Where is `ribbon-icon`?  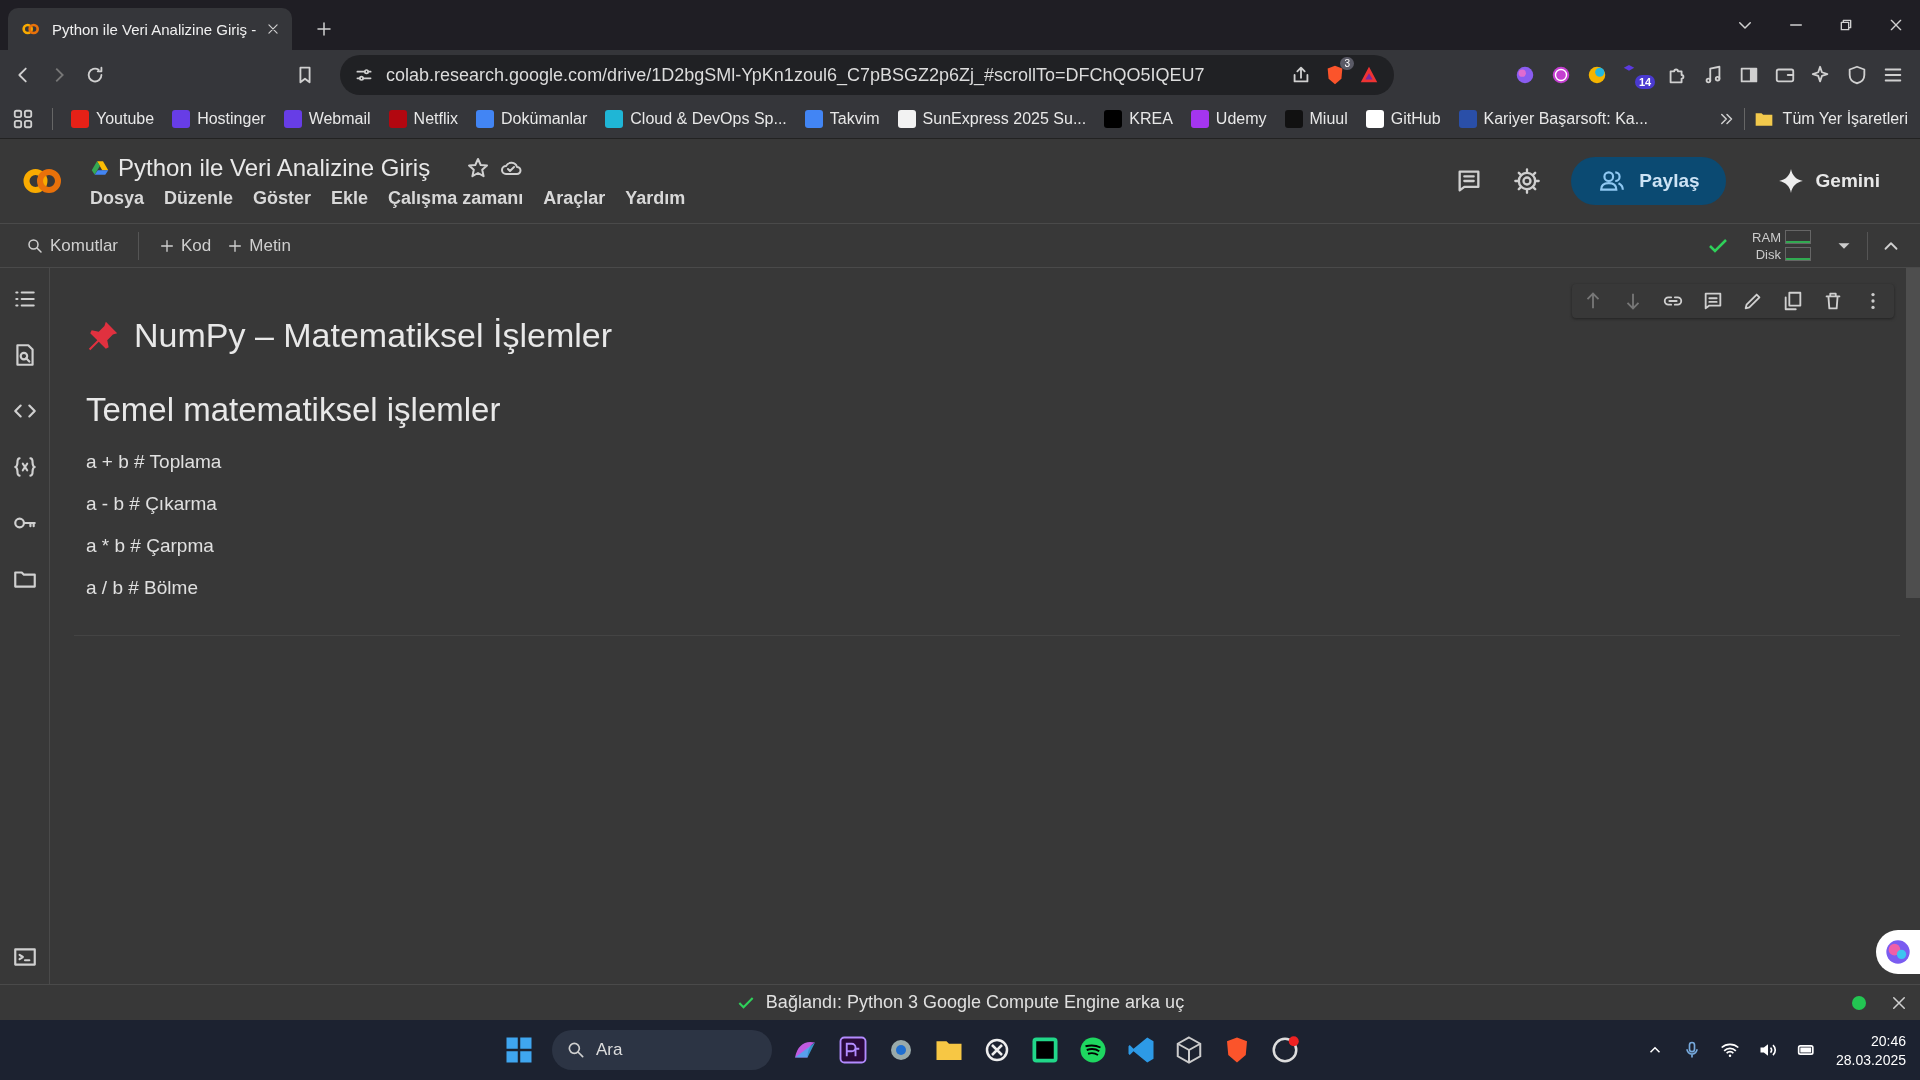 ribbon-icon is located at coordinates (1141, 1050).